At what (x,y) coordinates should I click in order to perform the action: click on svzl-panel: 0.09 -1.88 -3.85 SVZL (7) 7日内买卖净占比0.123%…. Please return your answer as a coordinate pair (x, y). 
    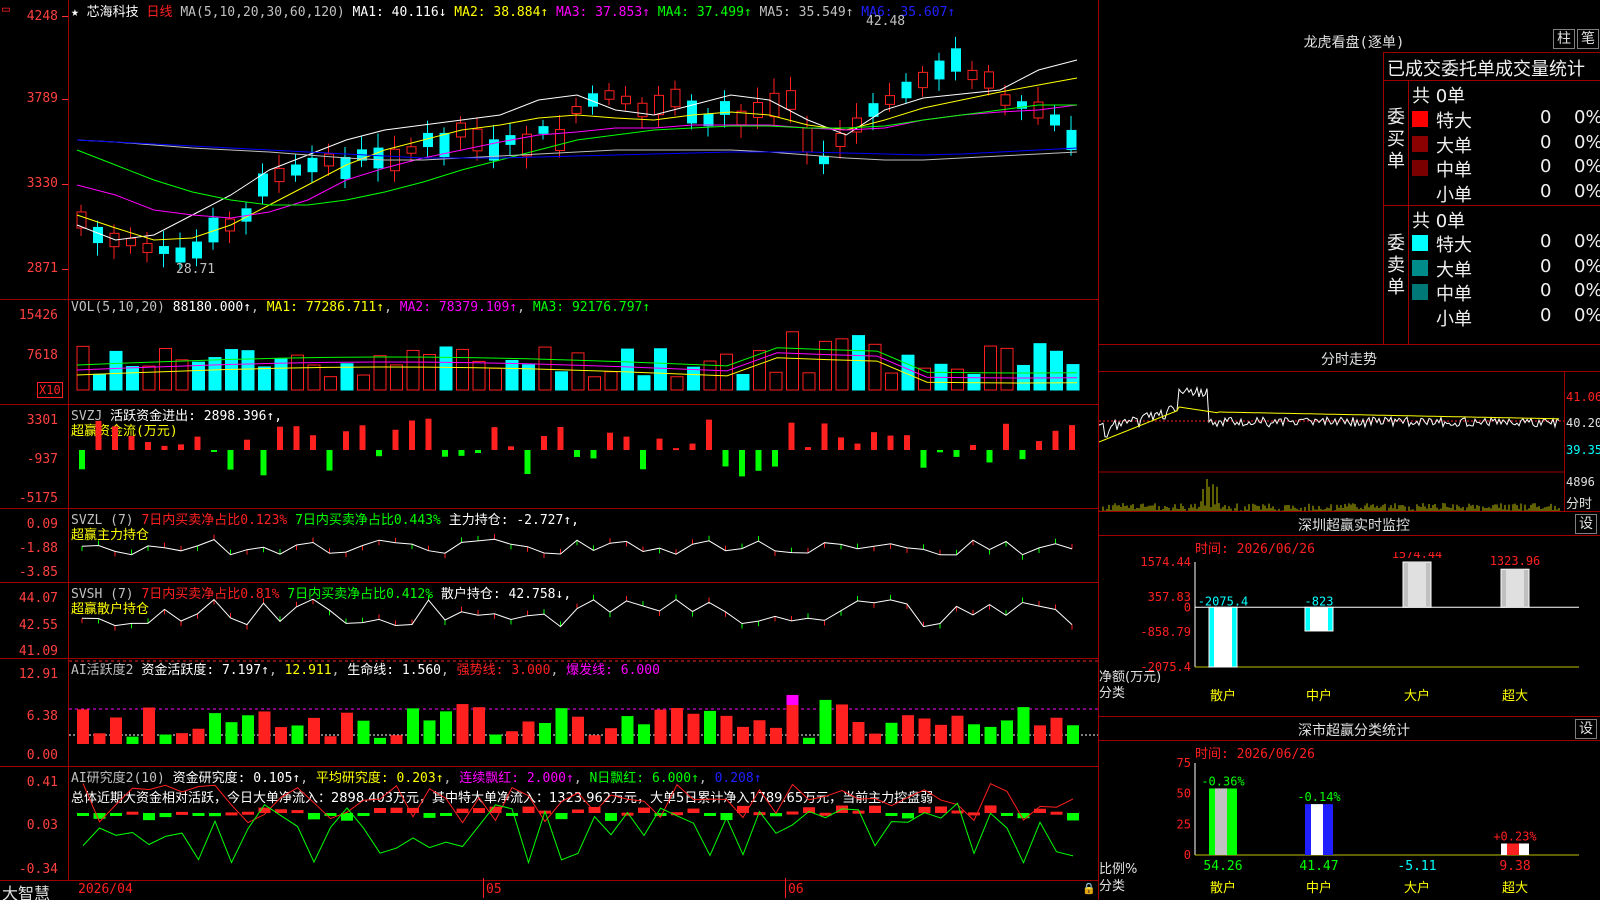
    Looking at the image, I should click on (549, 545).